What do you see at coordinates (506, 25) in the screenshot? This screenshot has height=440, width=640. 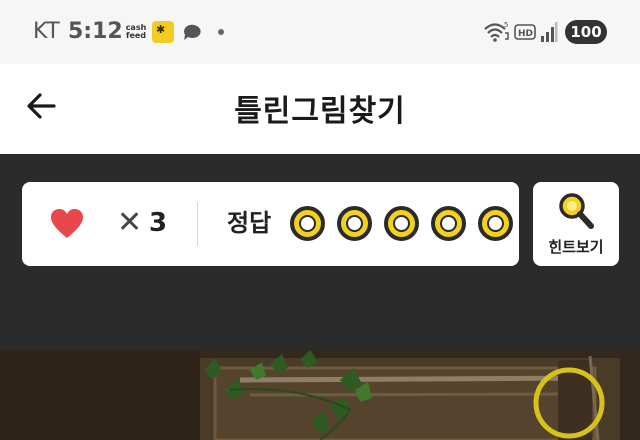 I see `svg-text: 5` at bounding box center [506, 25].